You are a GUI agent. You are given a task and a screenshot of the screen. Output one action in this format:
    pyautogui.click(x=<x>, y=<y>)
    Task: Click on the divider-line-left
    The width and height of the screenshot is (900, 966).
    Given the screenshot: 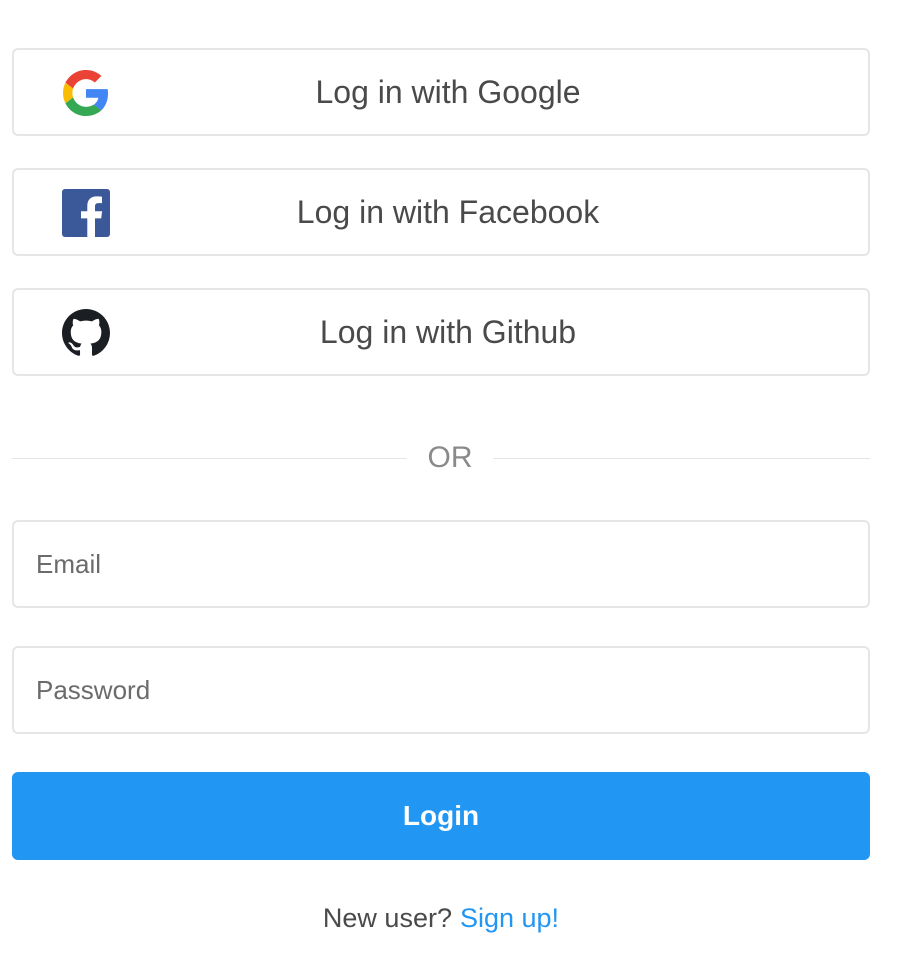 What is the action you would take?
    pyautogui.click(x=209, y=458)
    